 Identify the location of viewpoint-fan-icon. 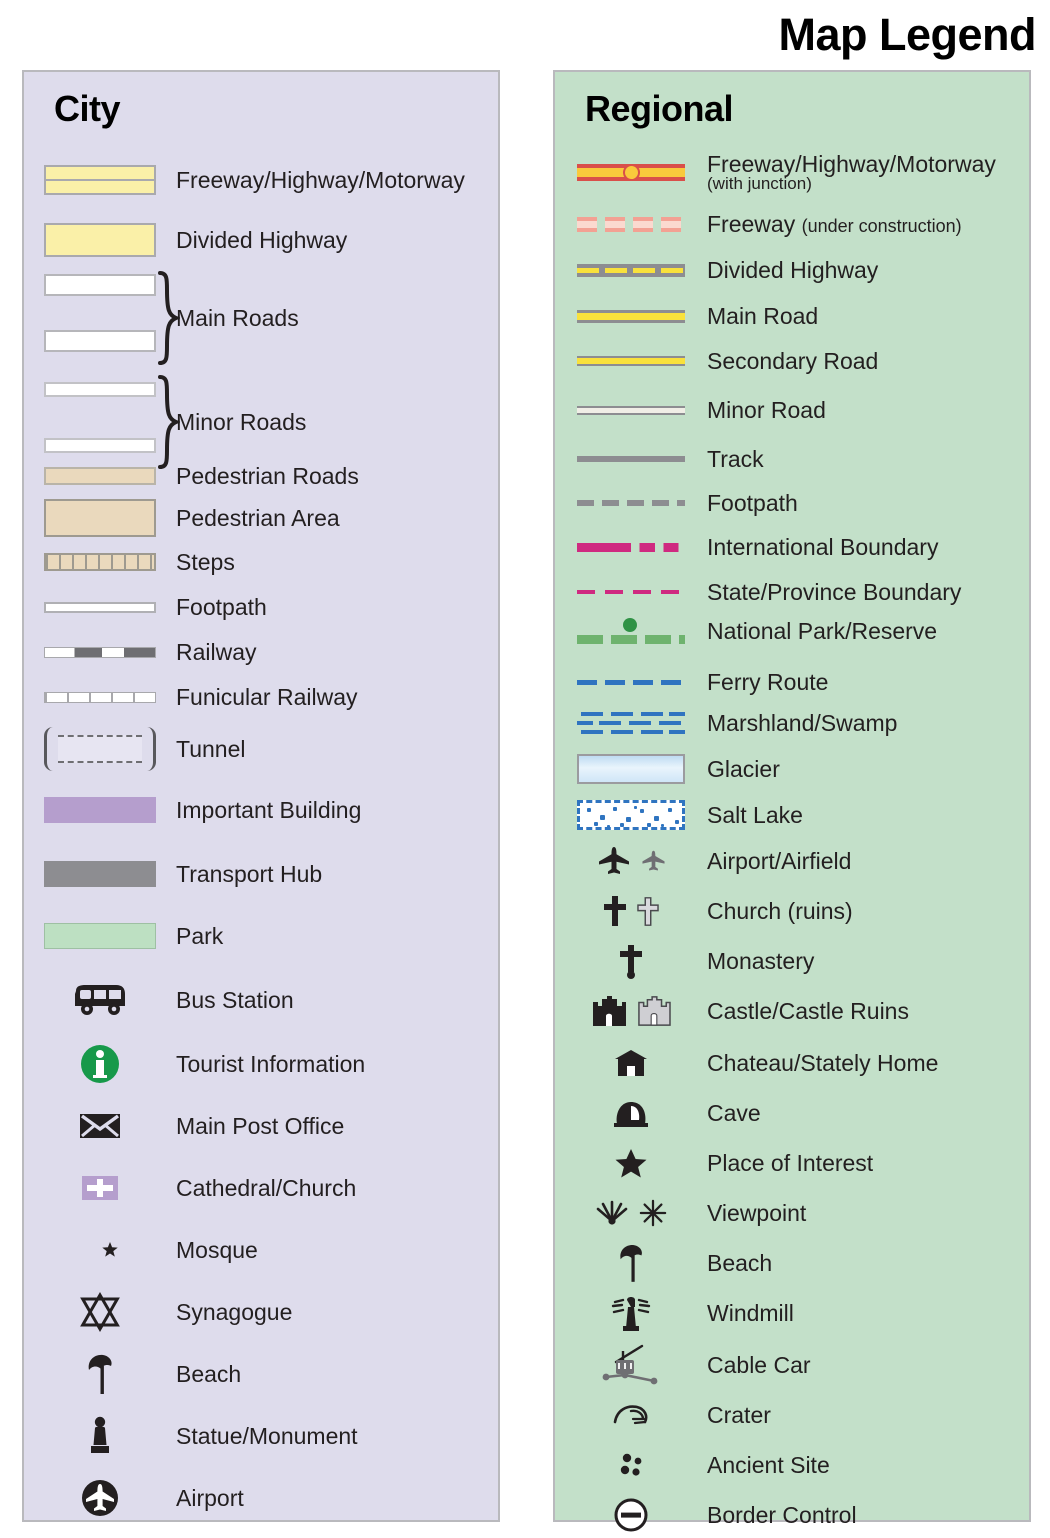
(612, 1212).